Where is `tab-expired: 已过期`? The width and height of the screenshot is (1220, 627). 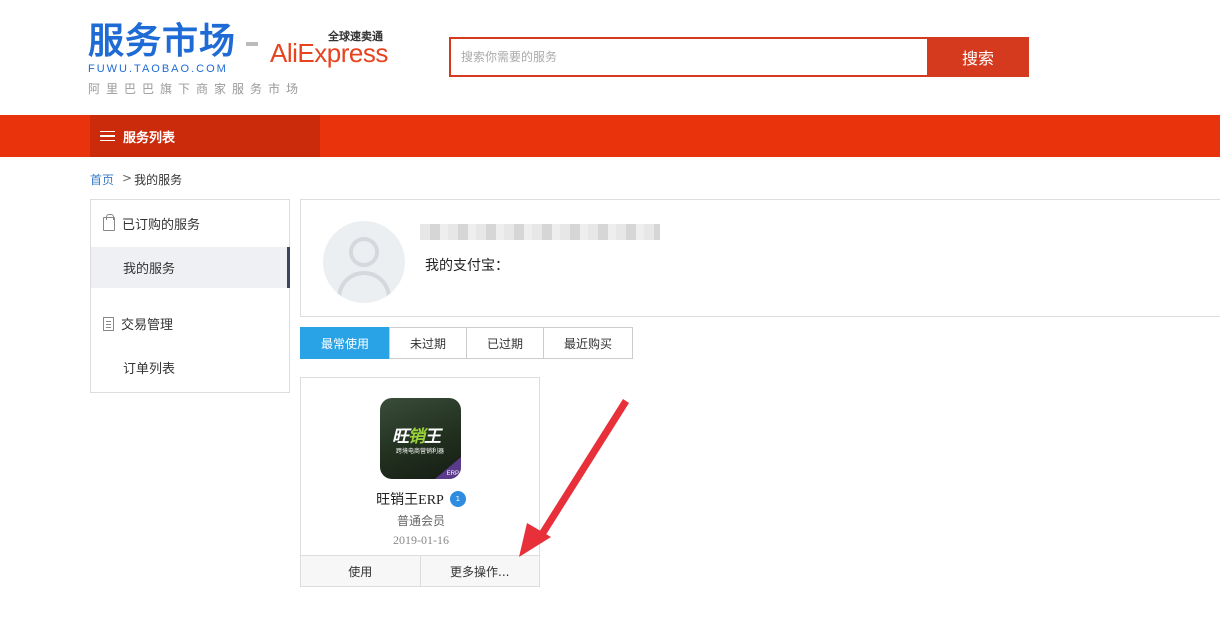
tab-expired: 已过期 is located at coordinates (505, 343).